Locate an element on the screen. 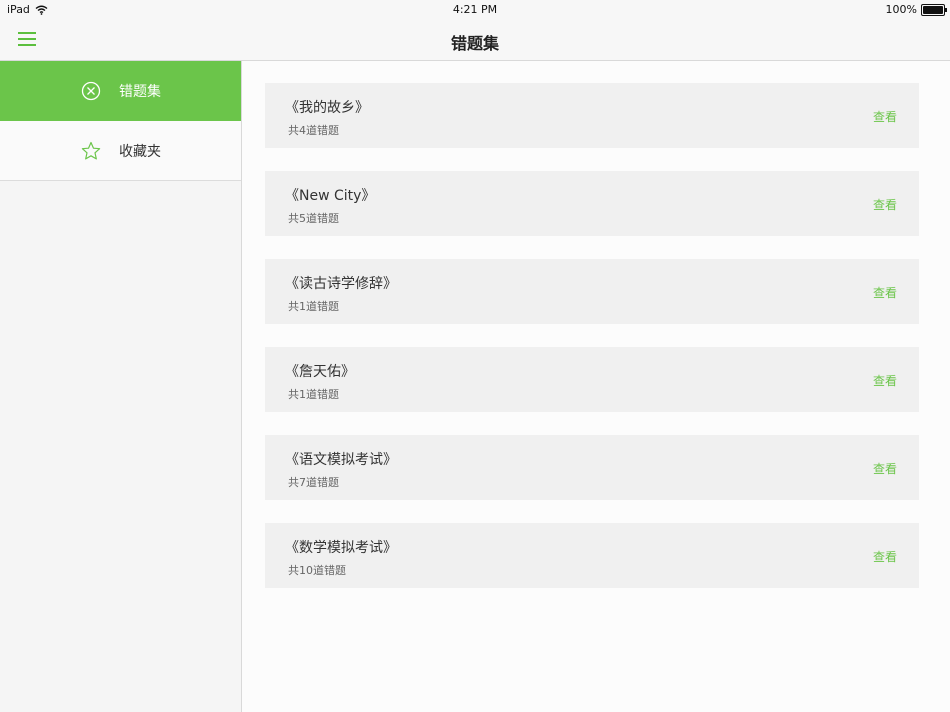 This screenshot has width=950, height=712. item-title: 《我的故乡》 is located at coordinates (327, 108).